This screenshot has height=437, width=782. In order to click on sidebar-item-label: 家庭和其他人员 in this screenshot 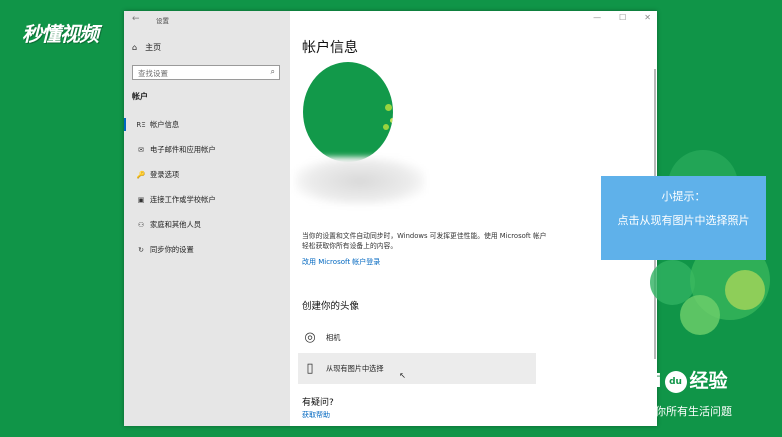, I will do `click(176, 224)`.